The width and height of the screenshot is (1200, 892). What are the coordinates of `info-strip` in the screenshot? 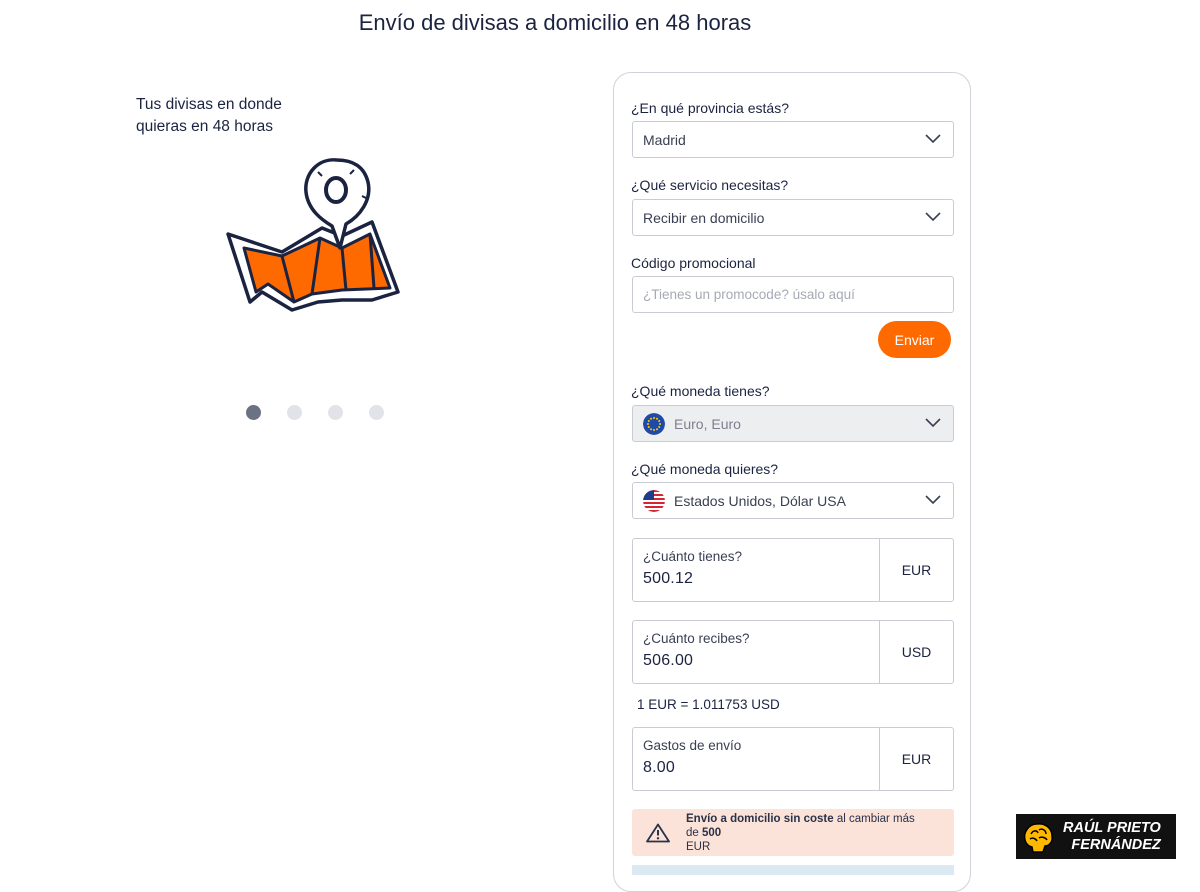 It's located at (793, 870).